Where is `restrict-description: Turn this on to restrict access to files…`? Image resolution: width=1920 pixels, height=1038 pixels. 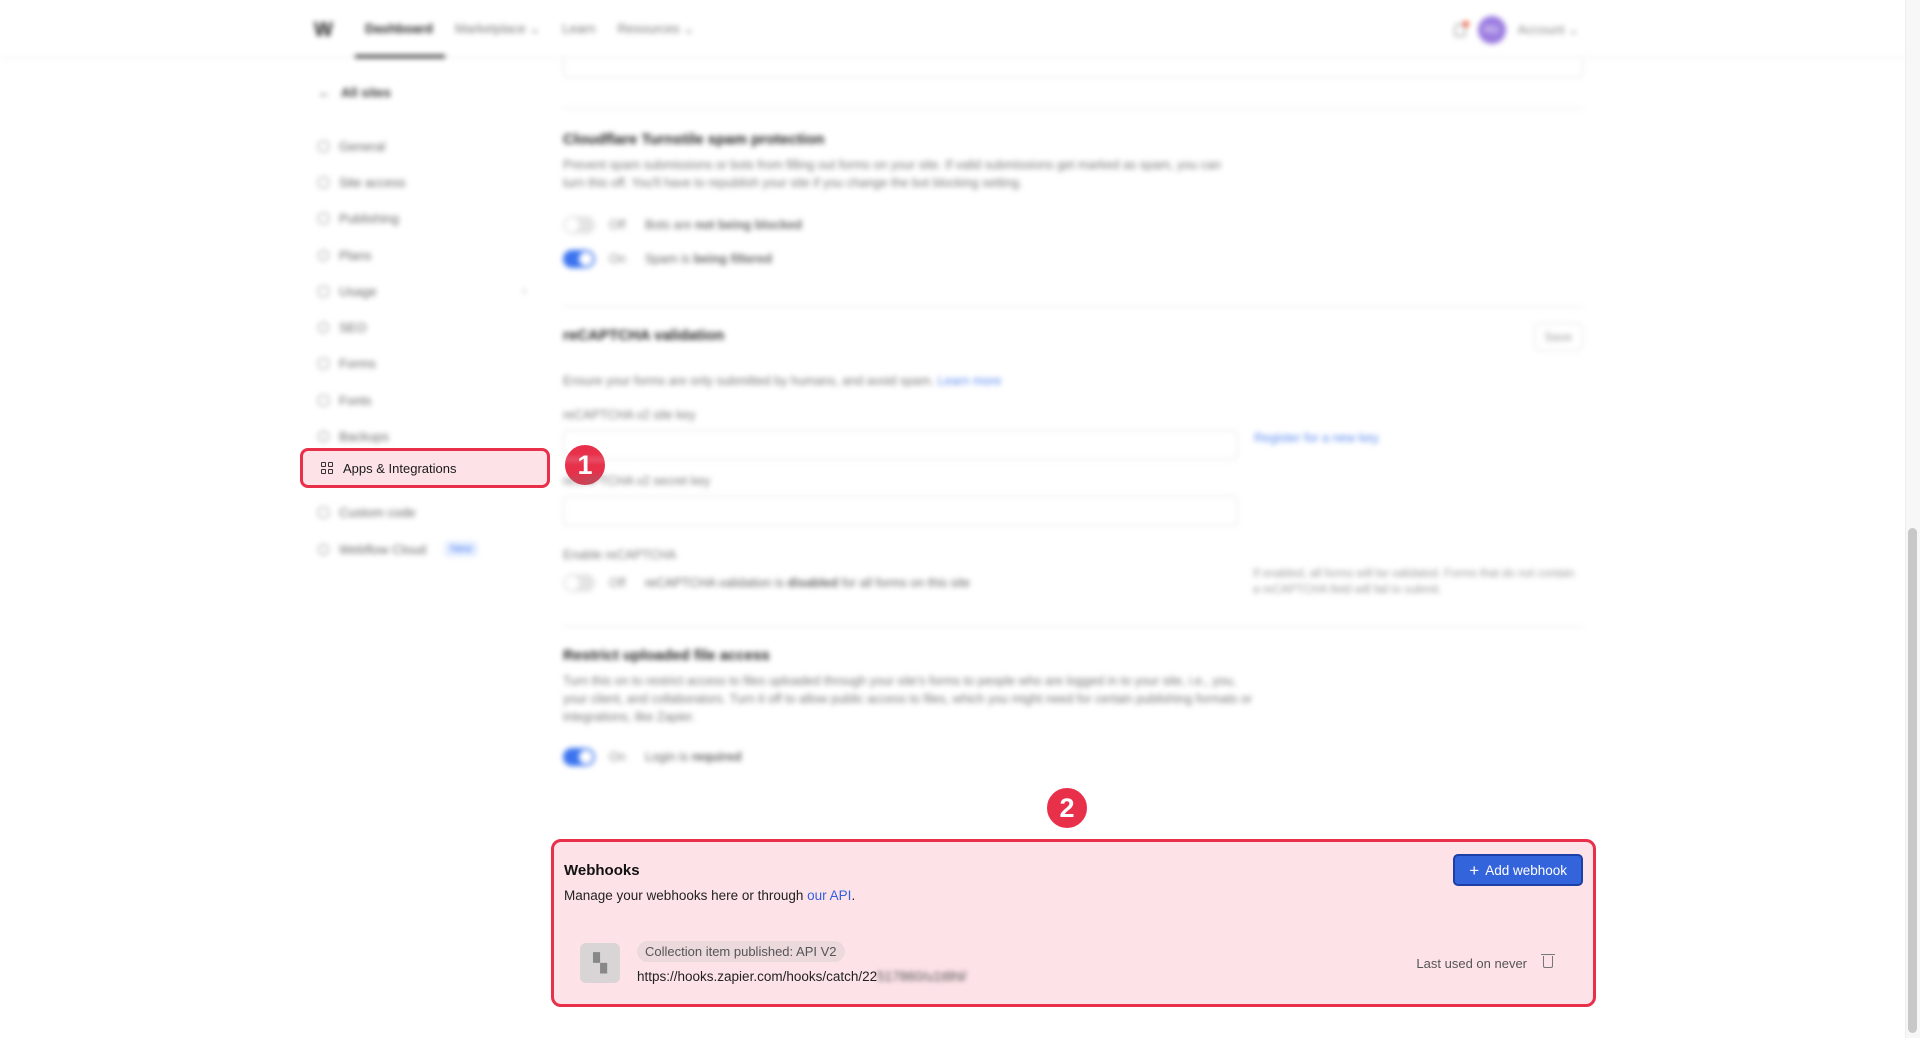
restrict-description: Turn this on to restrict access to files… is located at coordinates (908, 699).